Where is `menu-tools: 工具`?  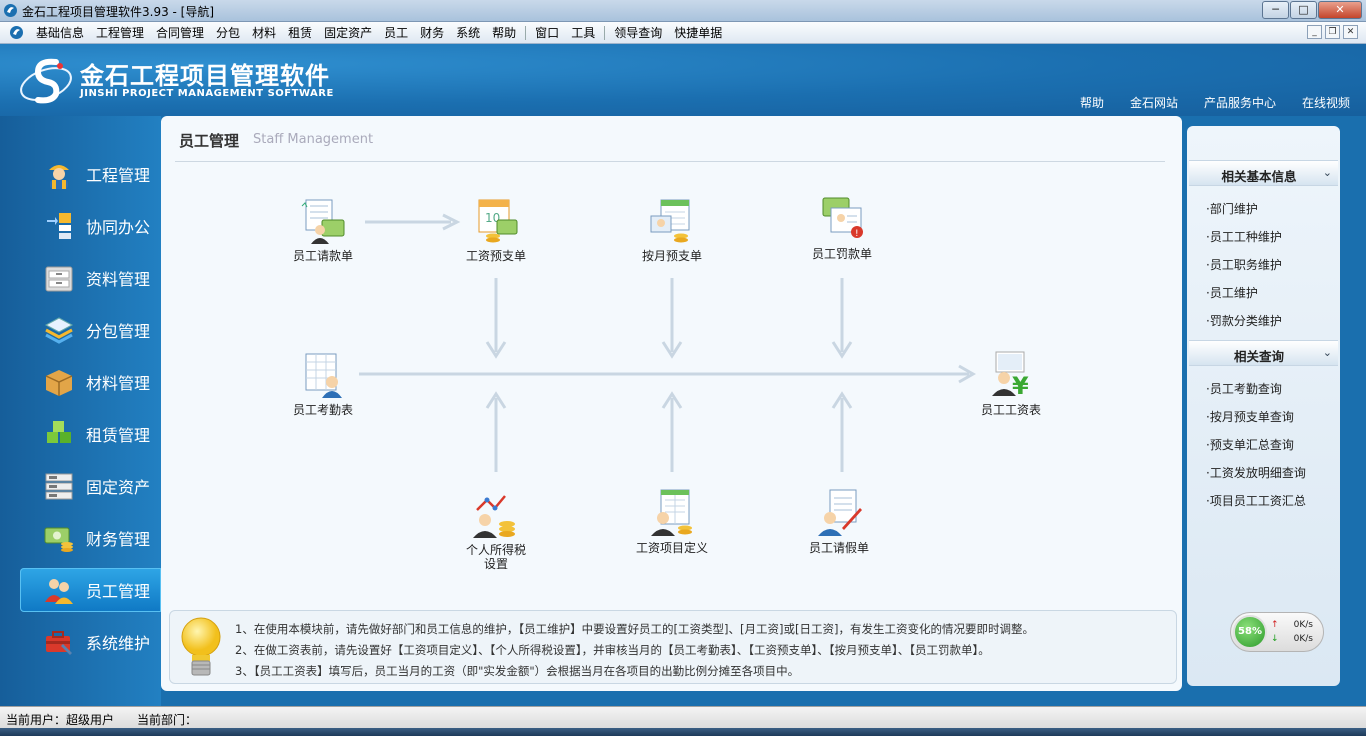 menu-tools: 工具 is located at coordinates (583, 33).